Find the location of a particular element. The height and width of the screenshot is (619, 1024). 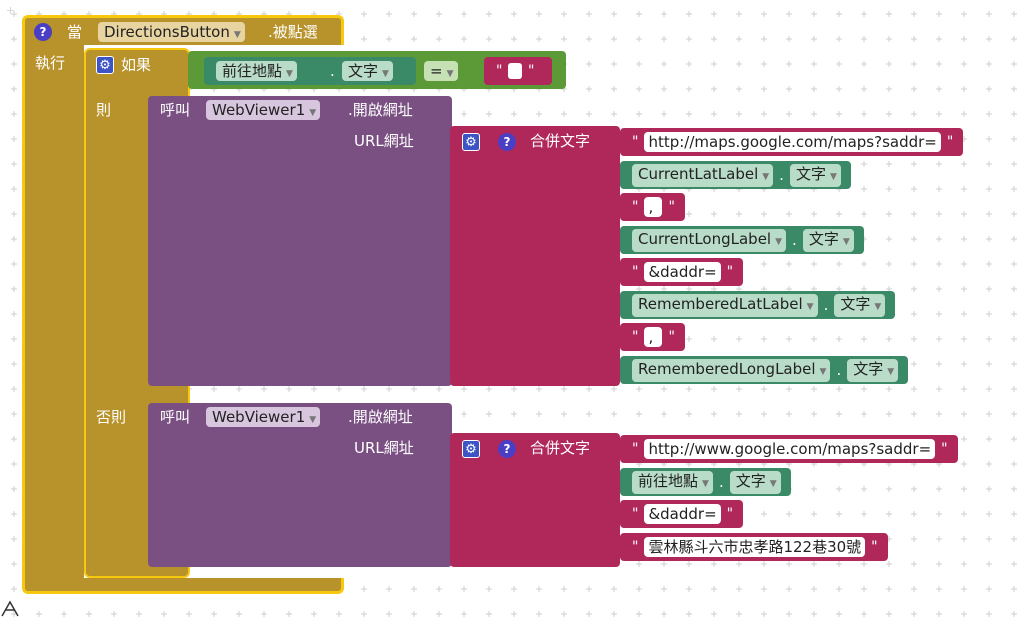

text-block: " http://www.google.com/maps?saddr= " is located at coordinates (789, 449).